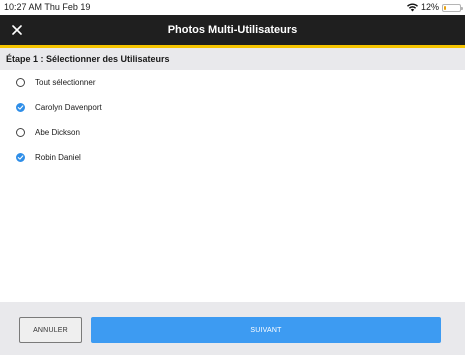 The image size is (465, 355). Describe the element at coordinates (65, 82) in the screenshot. I see `option-label: Tout sélectionner` at that location.